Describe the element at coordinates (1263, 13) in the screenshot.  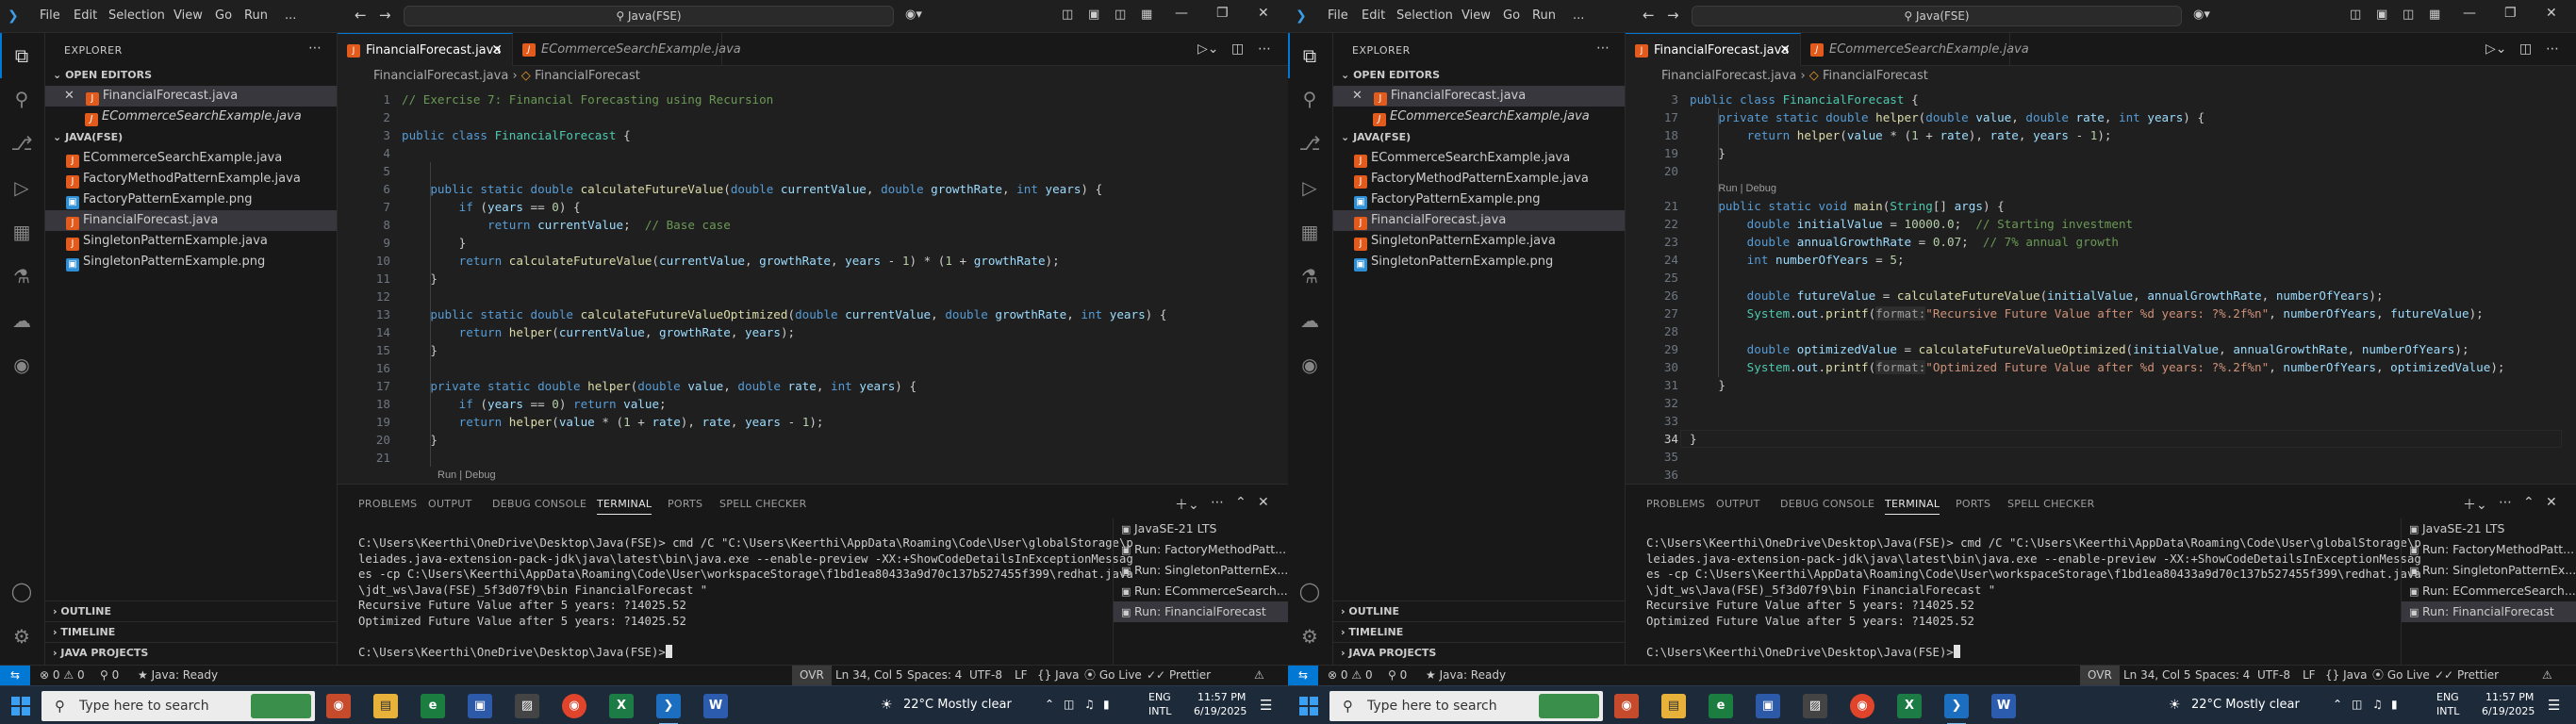
I see `close-window-icon: ✕` at that location.